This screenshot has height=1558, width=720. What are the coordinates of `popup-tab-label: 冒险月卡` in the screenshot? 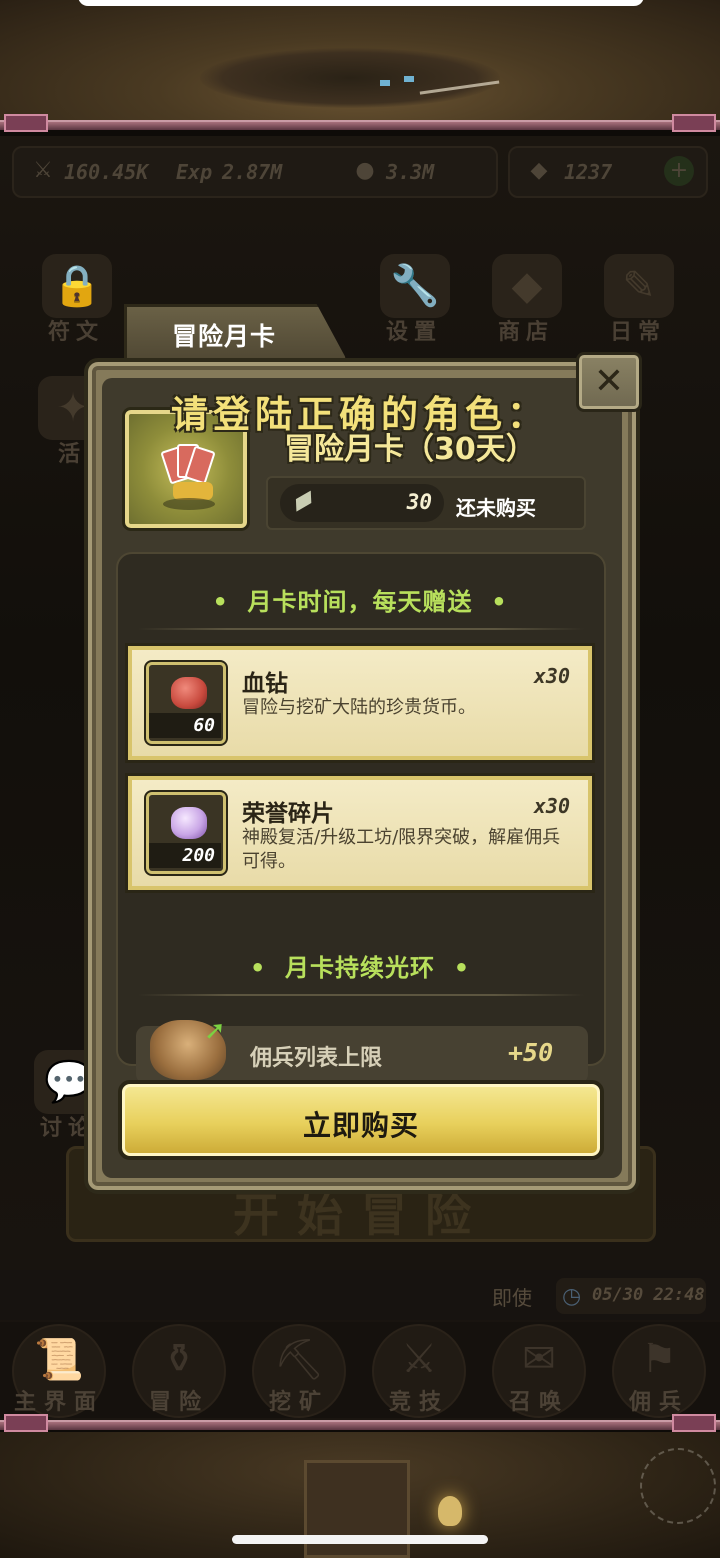 It's located at (224, 336).